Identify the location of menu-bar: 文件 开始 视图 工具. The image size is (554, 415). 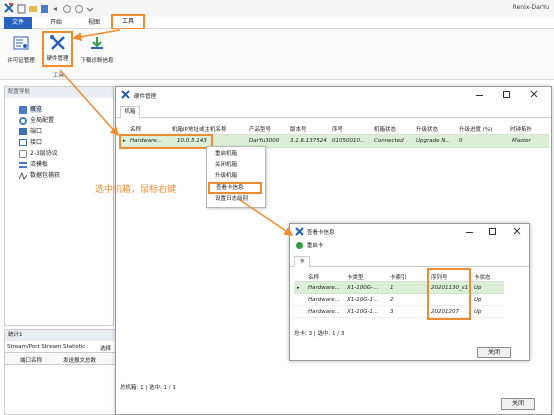
(277, 22).